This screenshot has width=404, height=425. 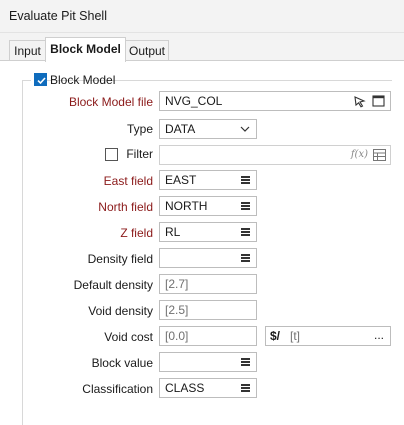 I want to click on z-field-value: RL, so click(x=173, y=232).